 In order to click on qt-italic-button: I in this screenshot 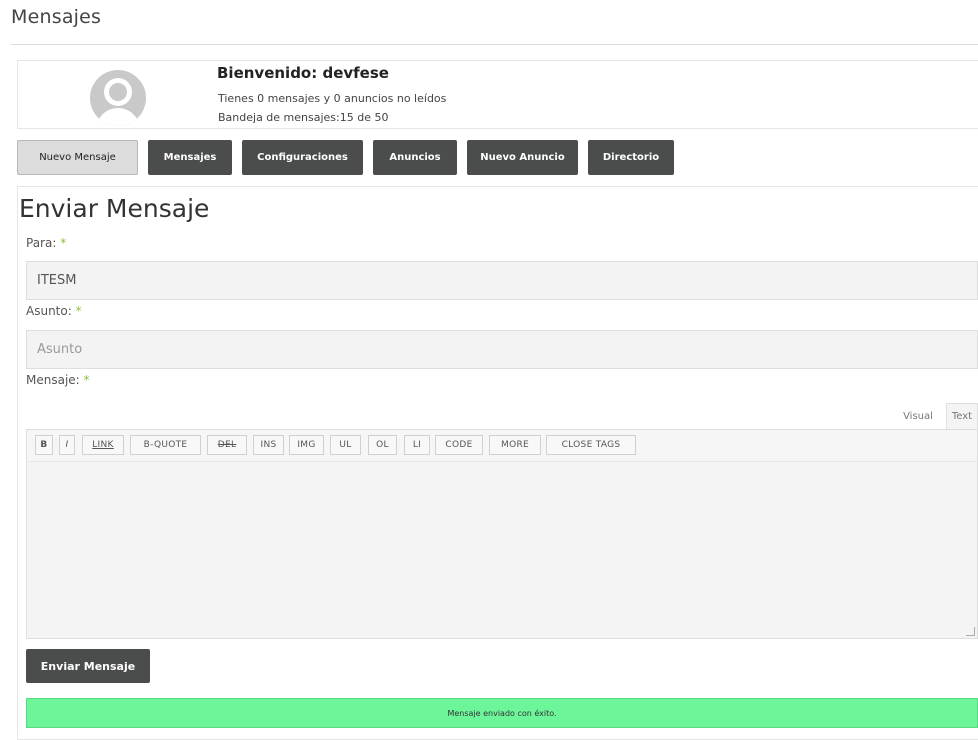, I will do `click(67, 445)`.